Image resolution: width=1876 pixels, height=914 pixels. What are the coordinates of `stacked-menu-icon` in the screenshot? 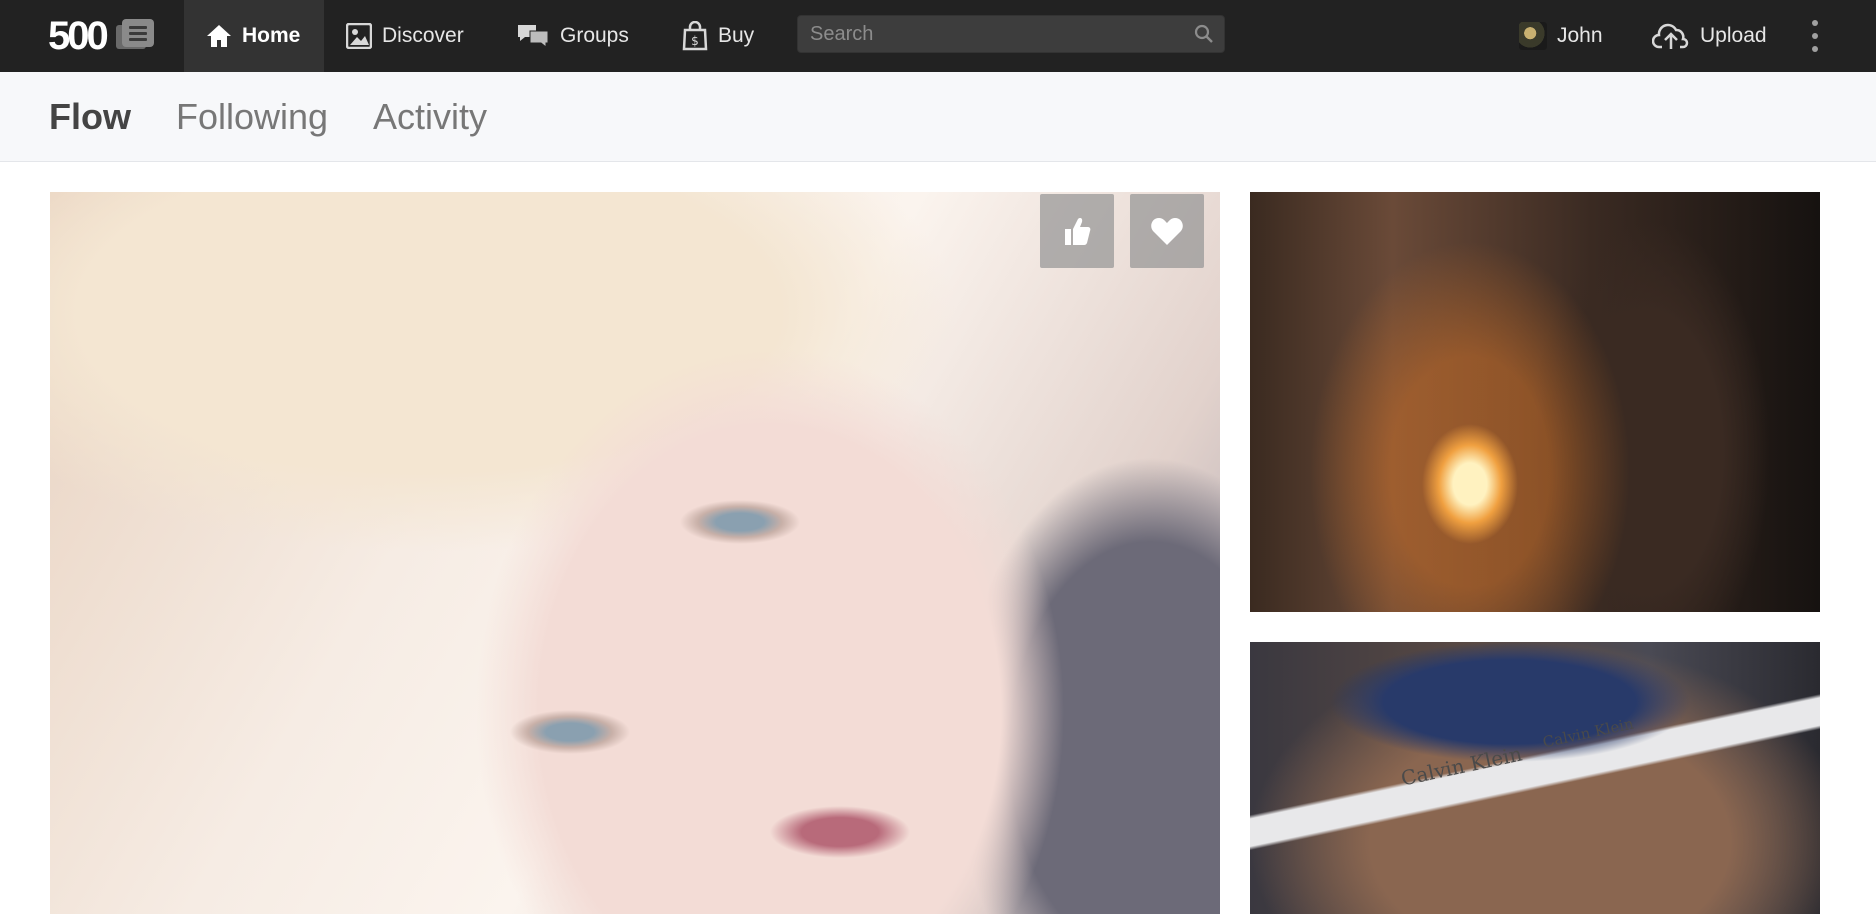 It's located at (134, 36).